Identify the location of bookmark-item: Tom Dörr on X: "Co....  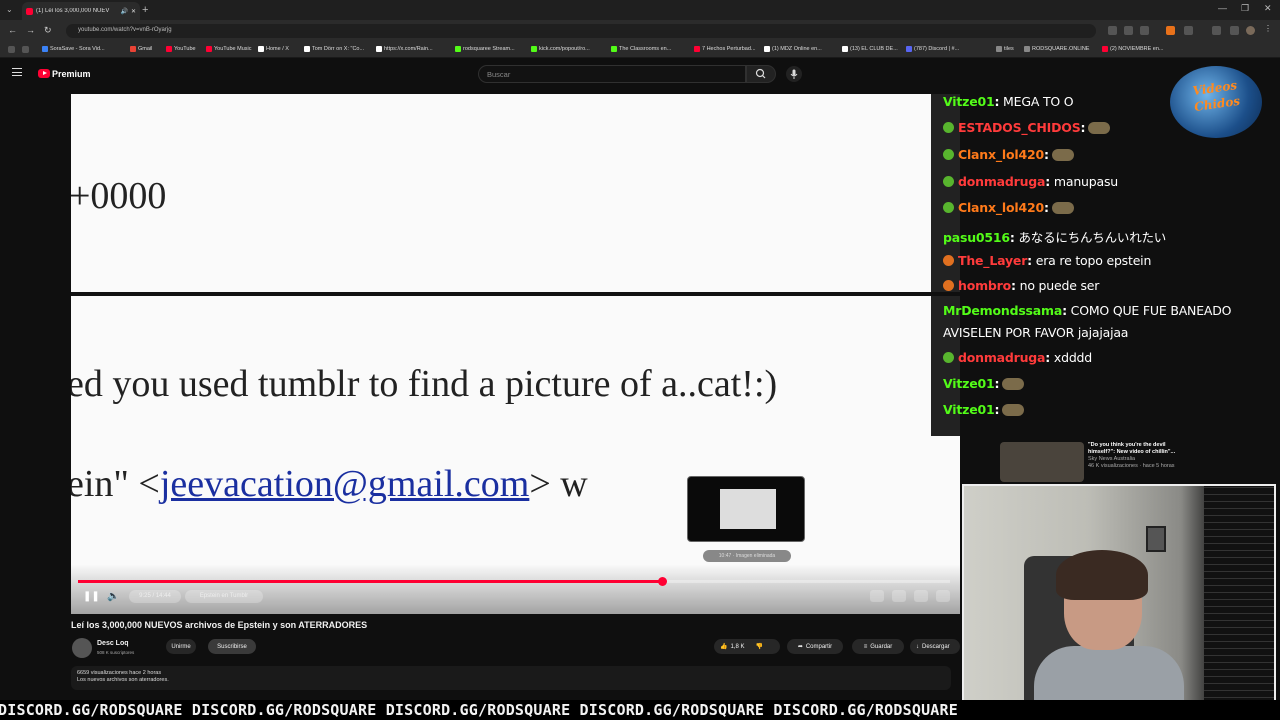
(334, 49).